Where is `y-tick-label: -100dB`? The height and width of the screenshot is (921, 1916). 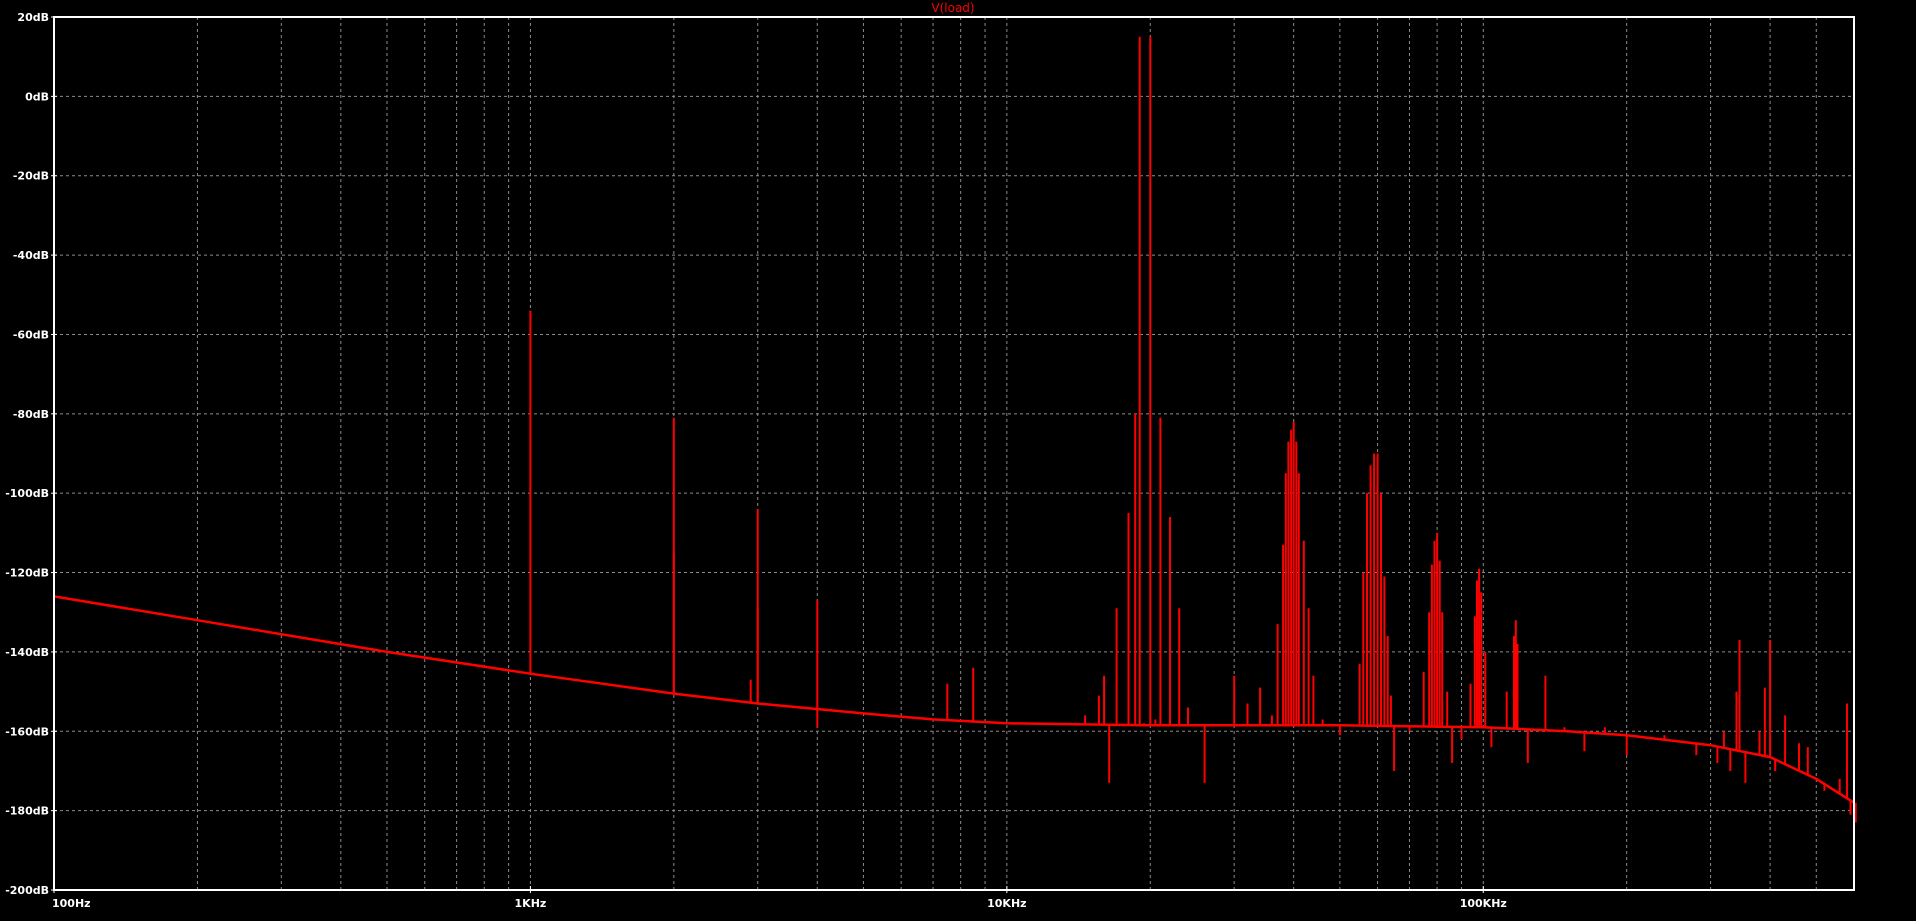
y-tick-label: -100dB is located at coordinates (27, 493).